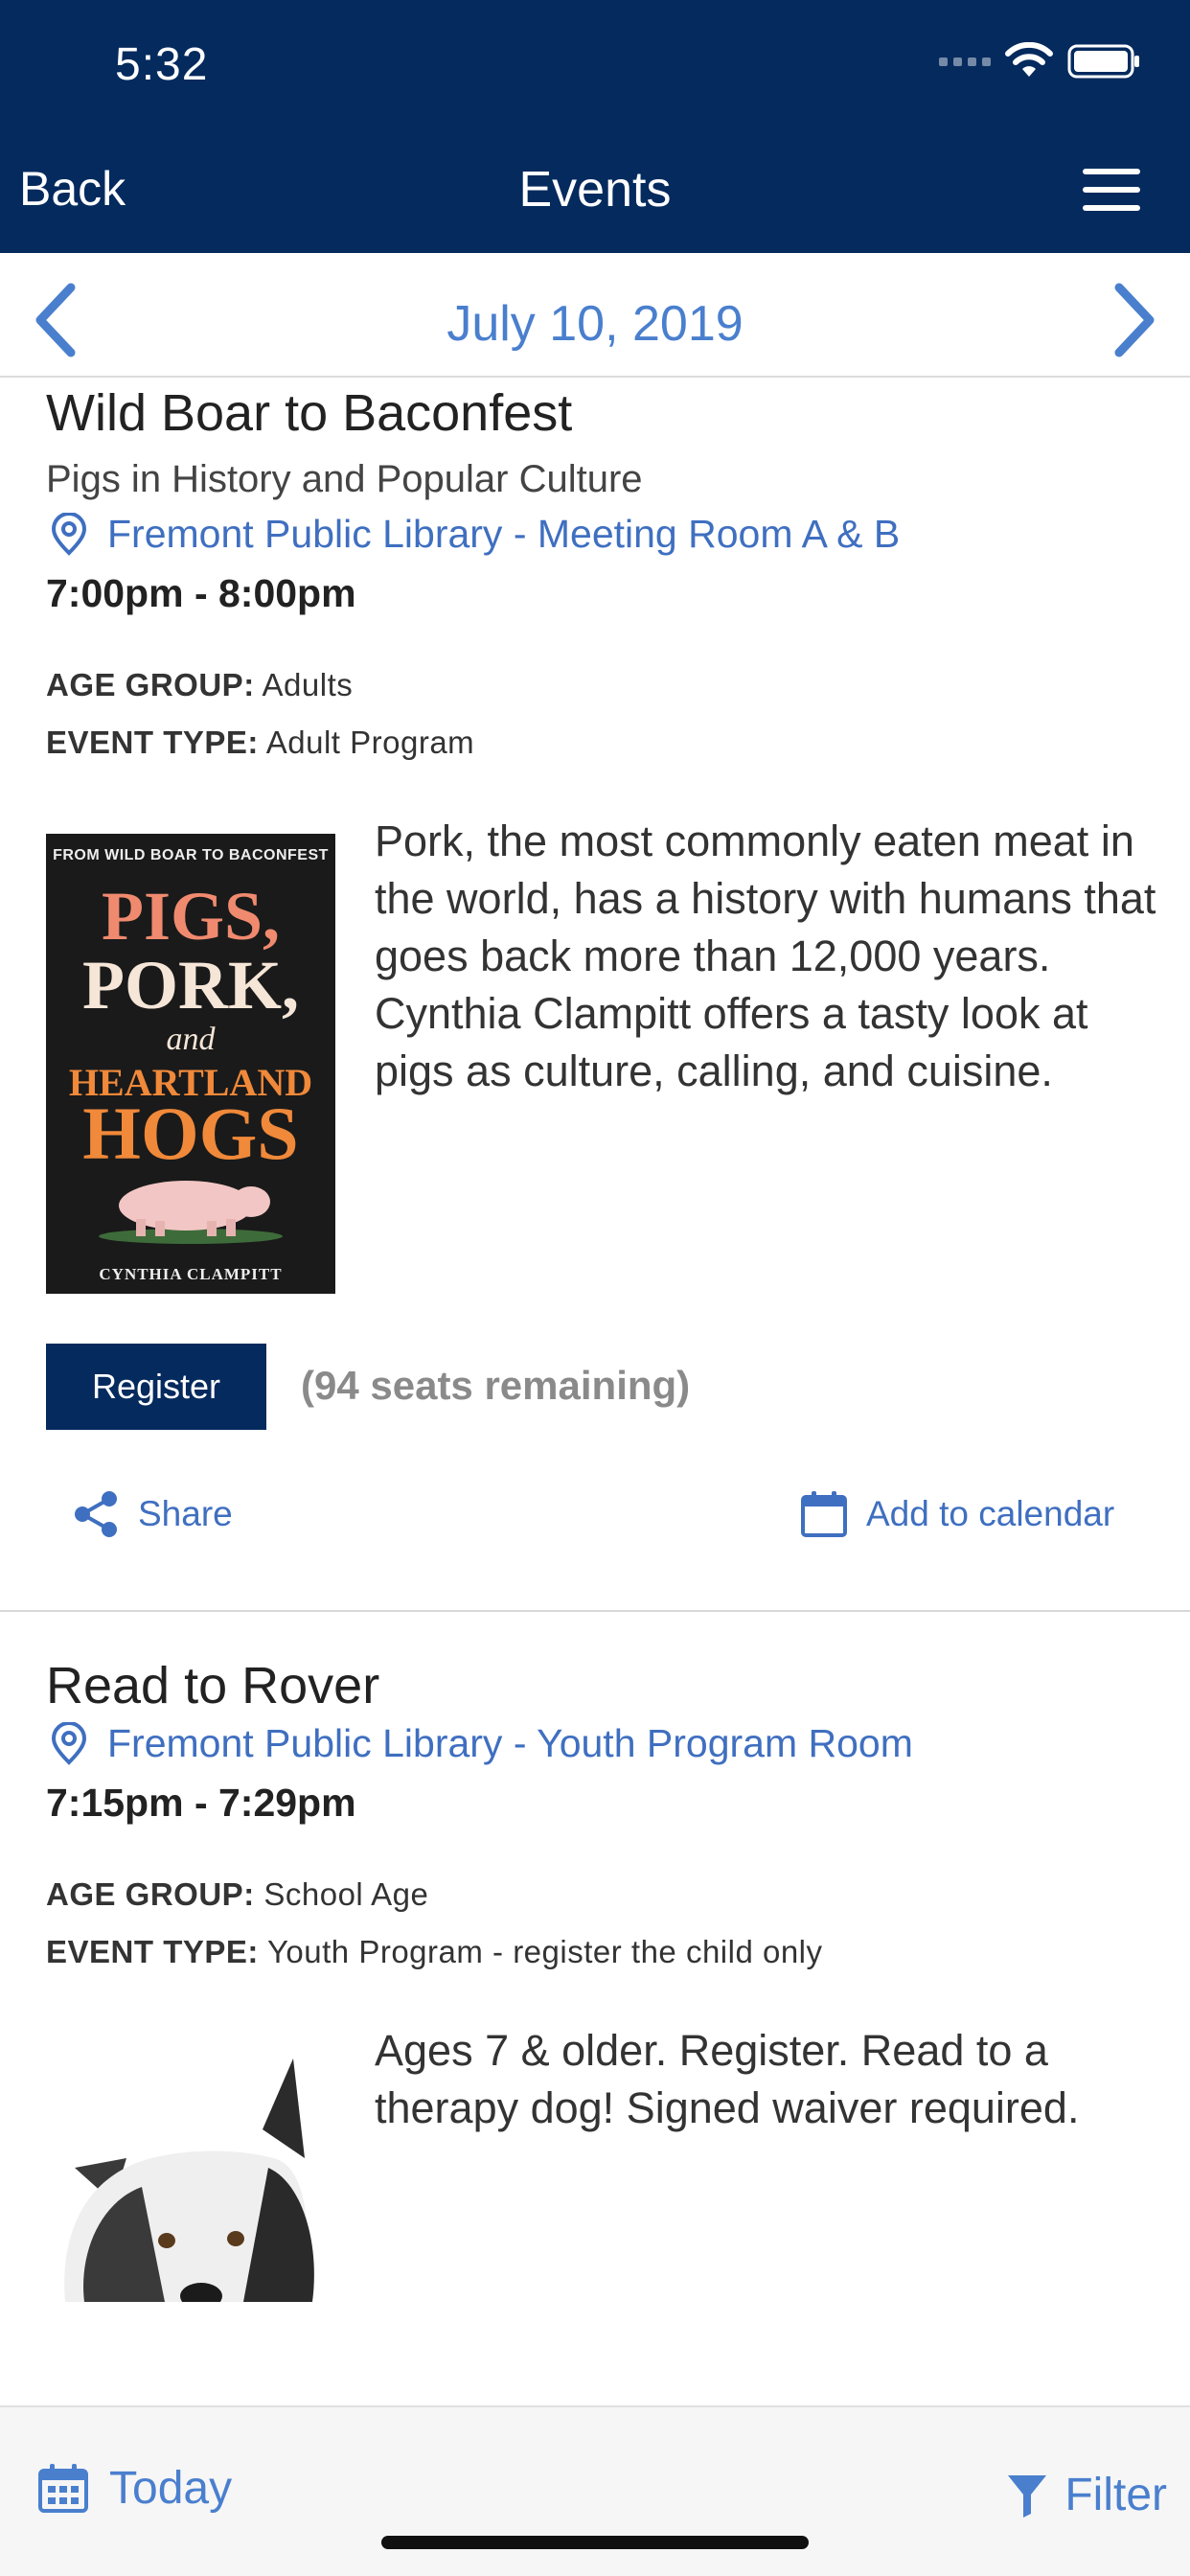 The width and height of the screenshot is (1190, 2576). Describe the element at coordinates (370, 742) in the screenshot. I see `event-type-value: Adult Program` at that location.